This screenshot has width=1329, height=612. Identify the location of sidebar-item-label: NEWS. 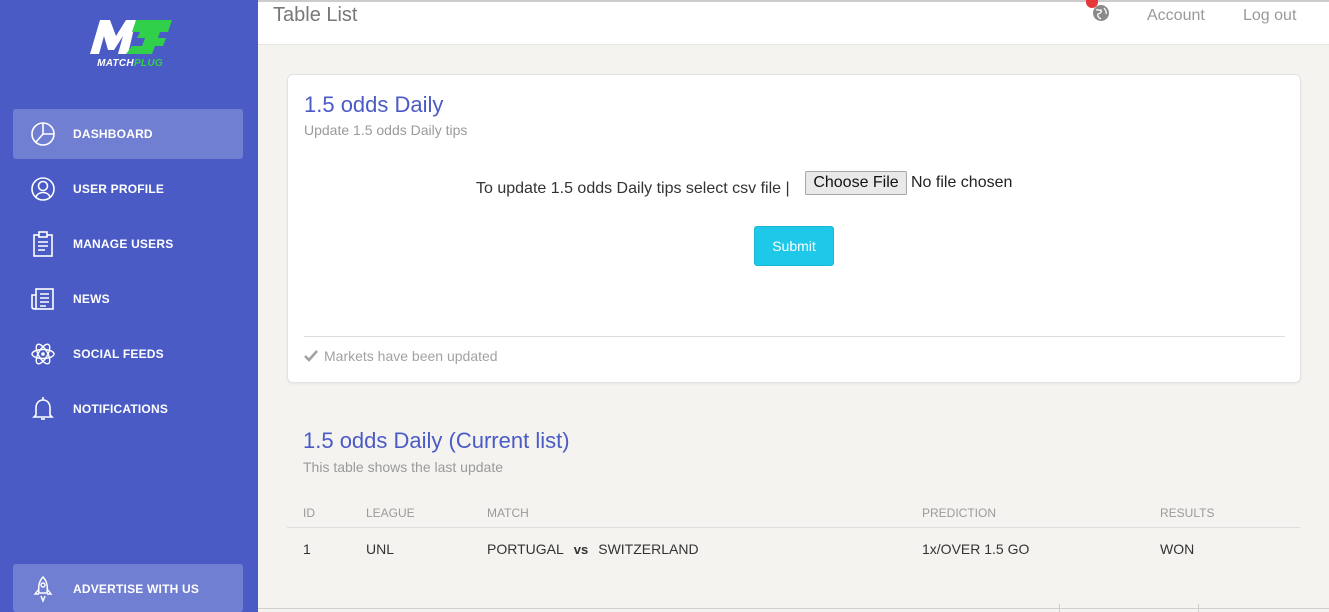
(91, 299).